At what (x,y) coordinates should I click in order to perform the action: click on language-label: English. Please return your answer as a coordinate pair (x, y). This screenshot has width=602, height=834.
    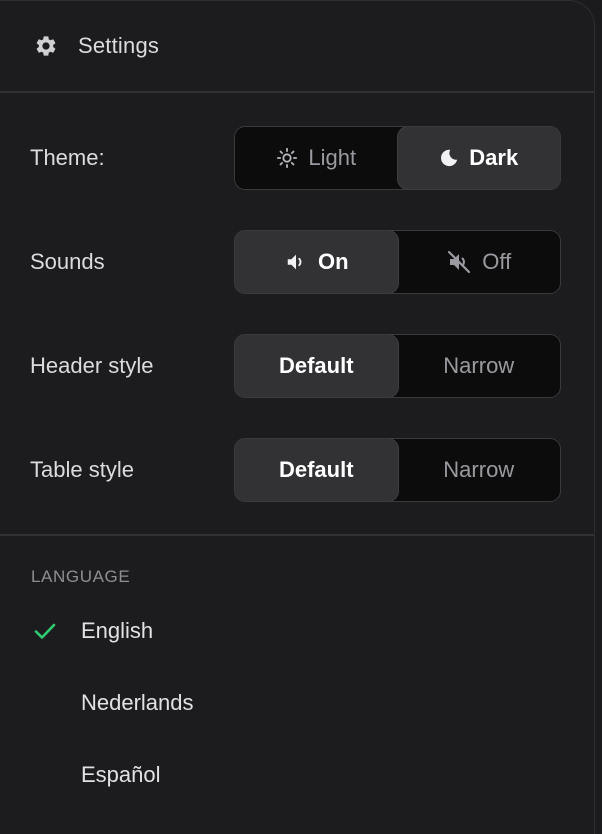
    Looking at the image, I should click on (117, 630).